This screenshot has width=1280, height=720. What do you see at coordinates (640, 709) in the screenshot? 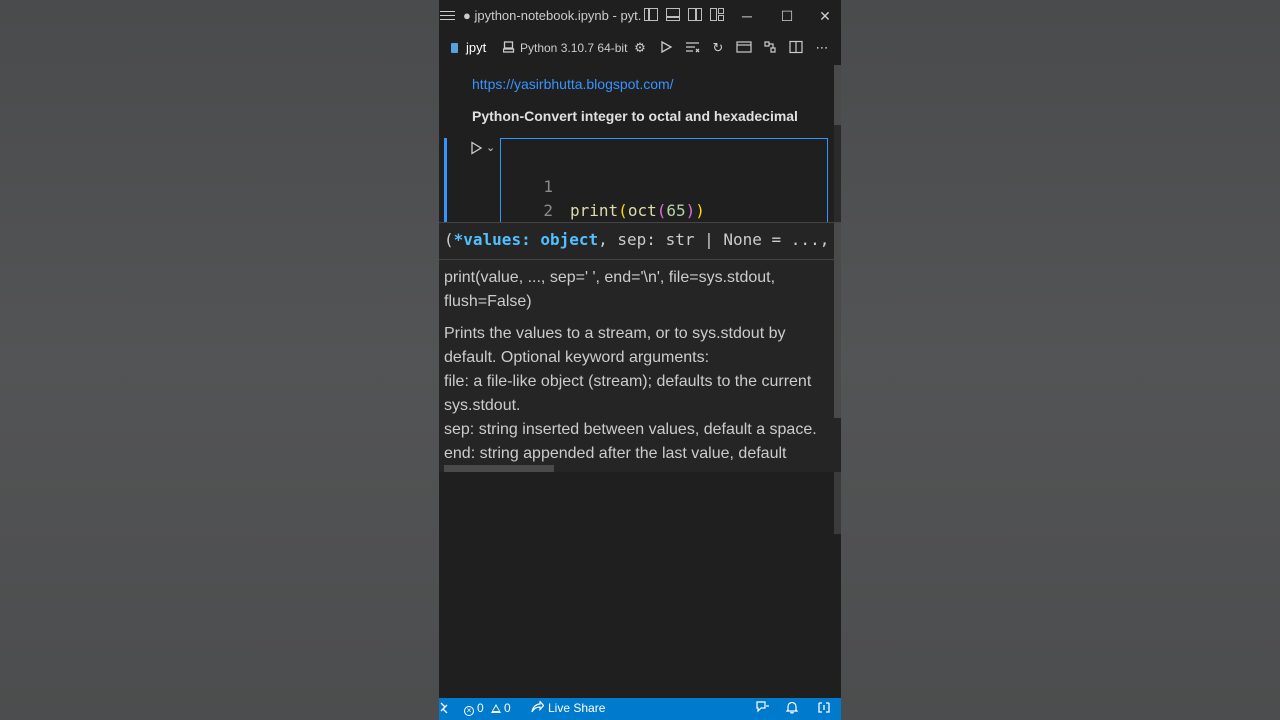
I see `status-bar: × 0 0 Live Share` at bounding box center [640, 709].